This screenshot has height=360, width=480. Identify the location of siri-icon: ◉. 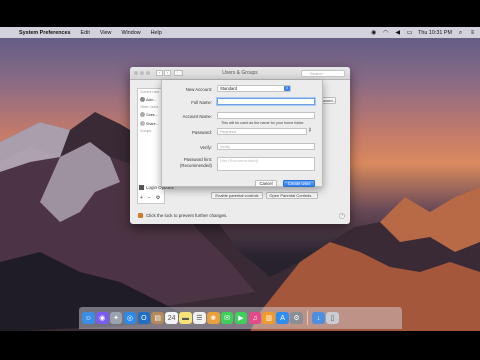
(102, 318).